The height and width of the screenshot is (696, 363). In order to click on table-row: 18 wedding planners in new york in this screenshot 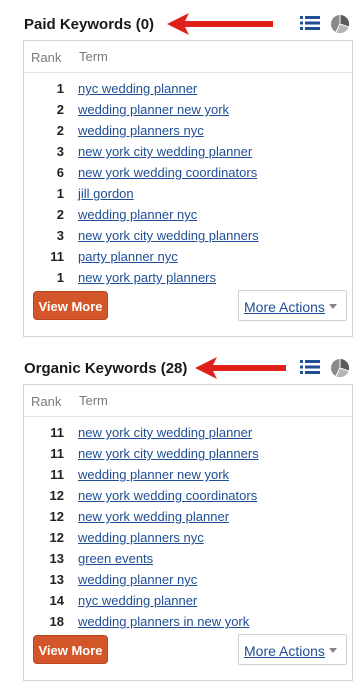, I will do `click(188, 621)`.